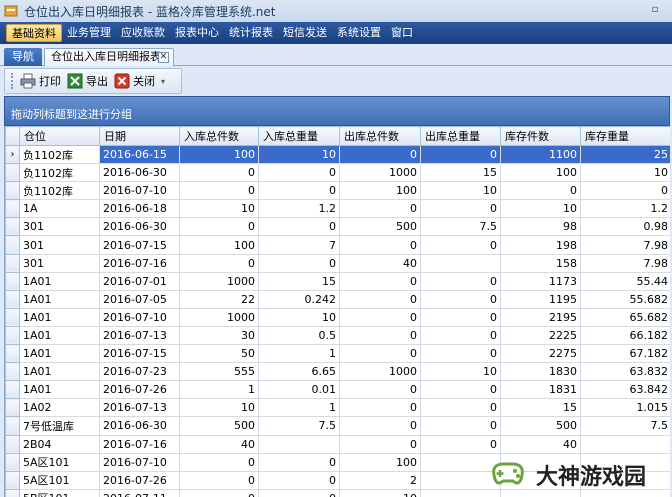  What do you see at coordinates (380, 480) in the screenshot?
I see `table-cell: 2` at bounding box center [380, 480].